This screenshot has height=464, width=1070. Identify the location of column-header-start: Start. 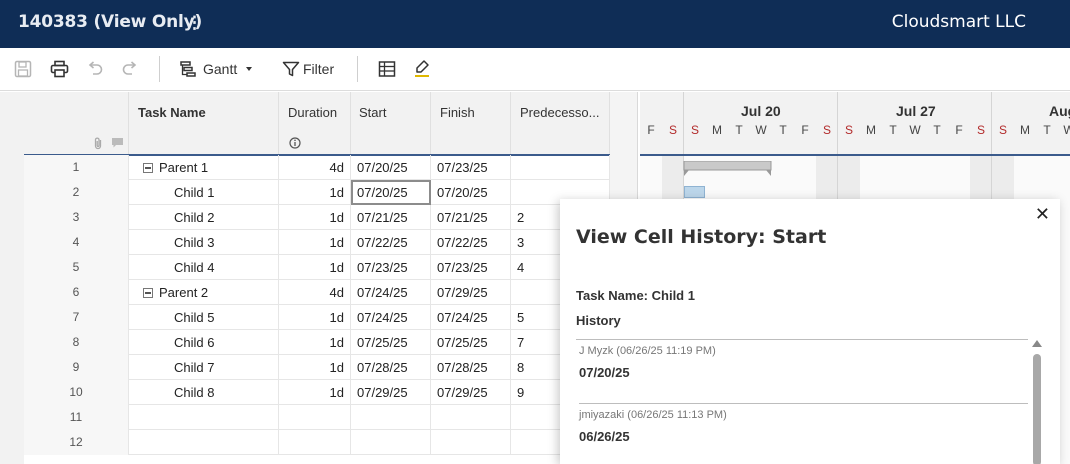
(391, 123).